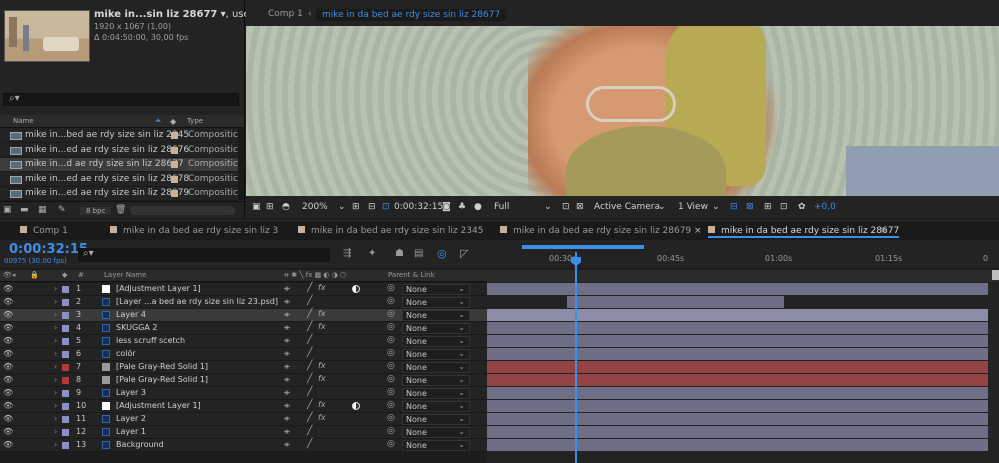 This screenshot has height=463, width=999. Describe the element at coordinates (174, 164) in the screenshot. I see `label-swatch` at that location.